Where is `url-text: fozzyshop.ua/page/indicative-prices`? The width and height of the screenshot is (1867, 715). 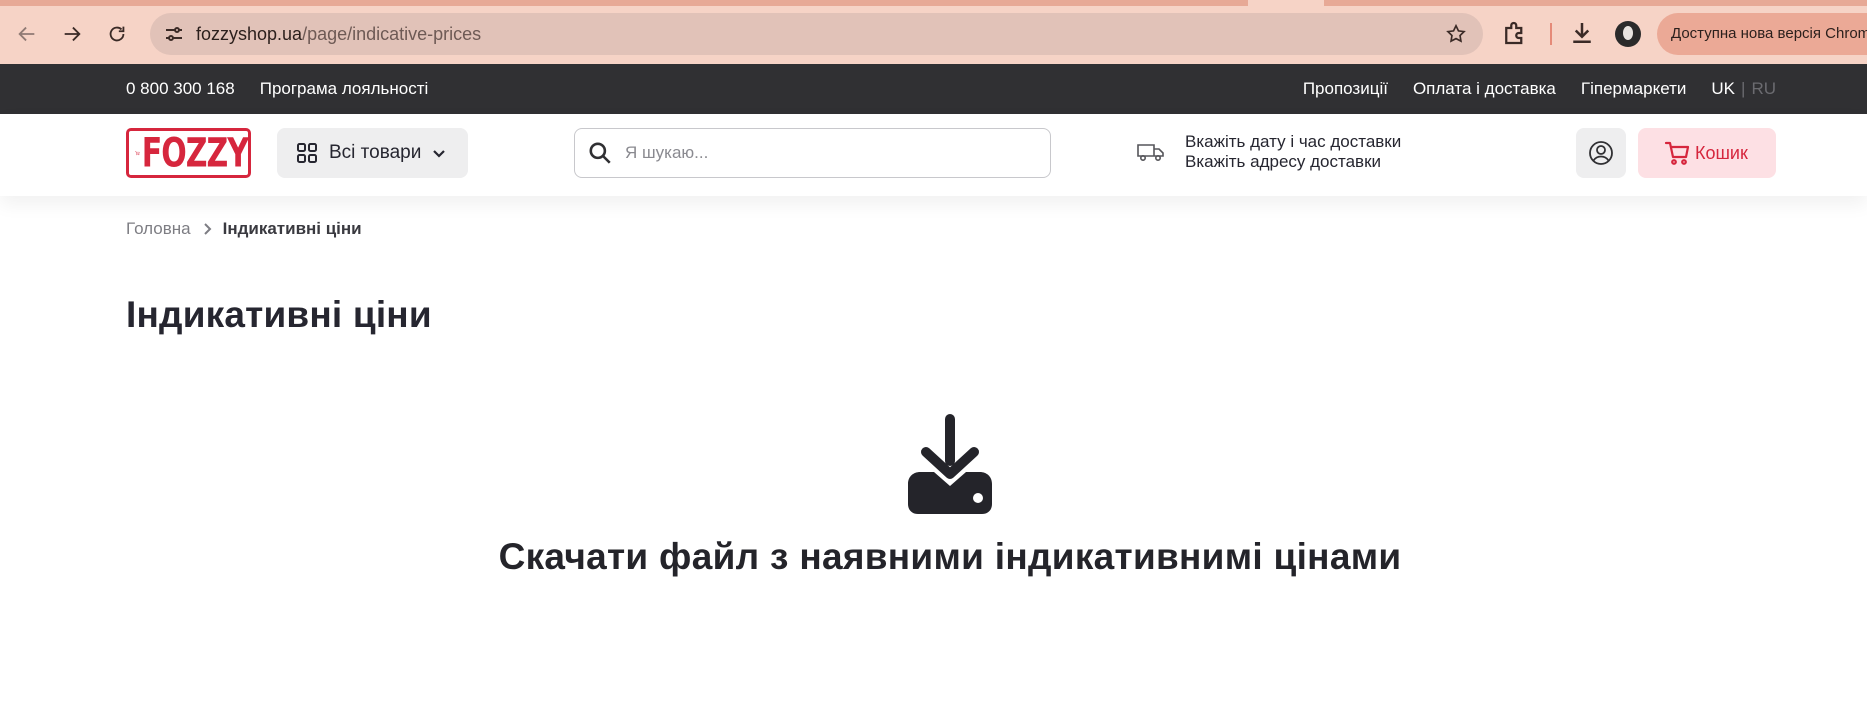 url-text: fozzyshop.ua/page/indicative-prices is located at coordinates (338, 34).